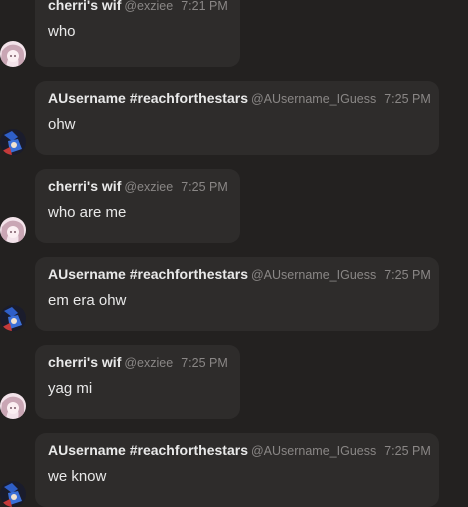 The height and width of the screenshot is (507, 468). What do you see at coordinates (87, 300) in the screenshot?
I see `message-text: em era ohw` at bounding box center [87, 300].